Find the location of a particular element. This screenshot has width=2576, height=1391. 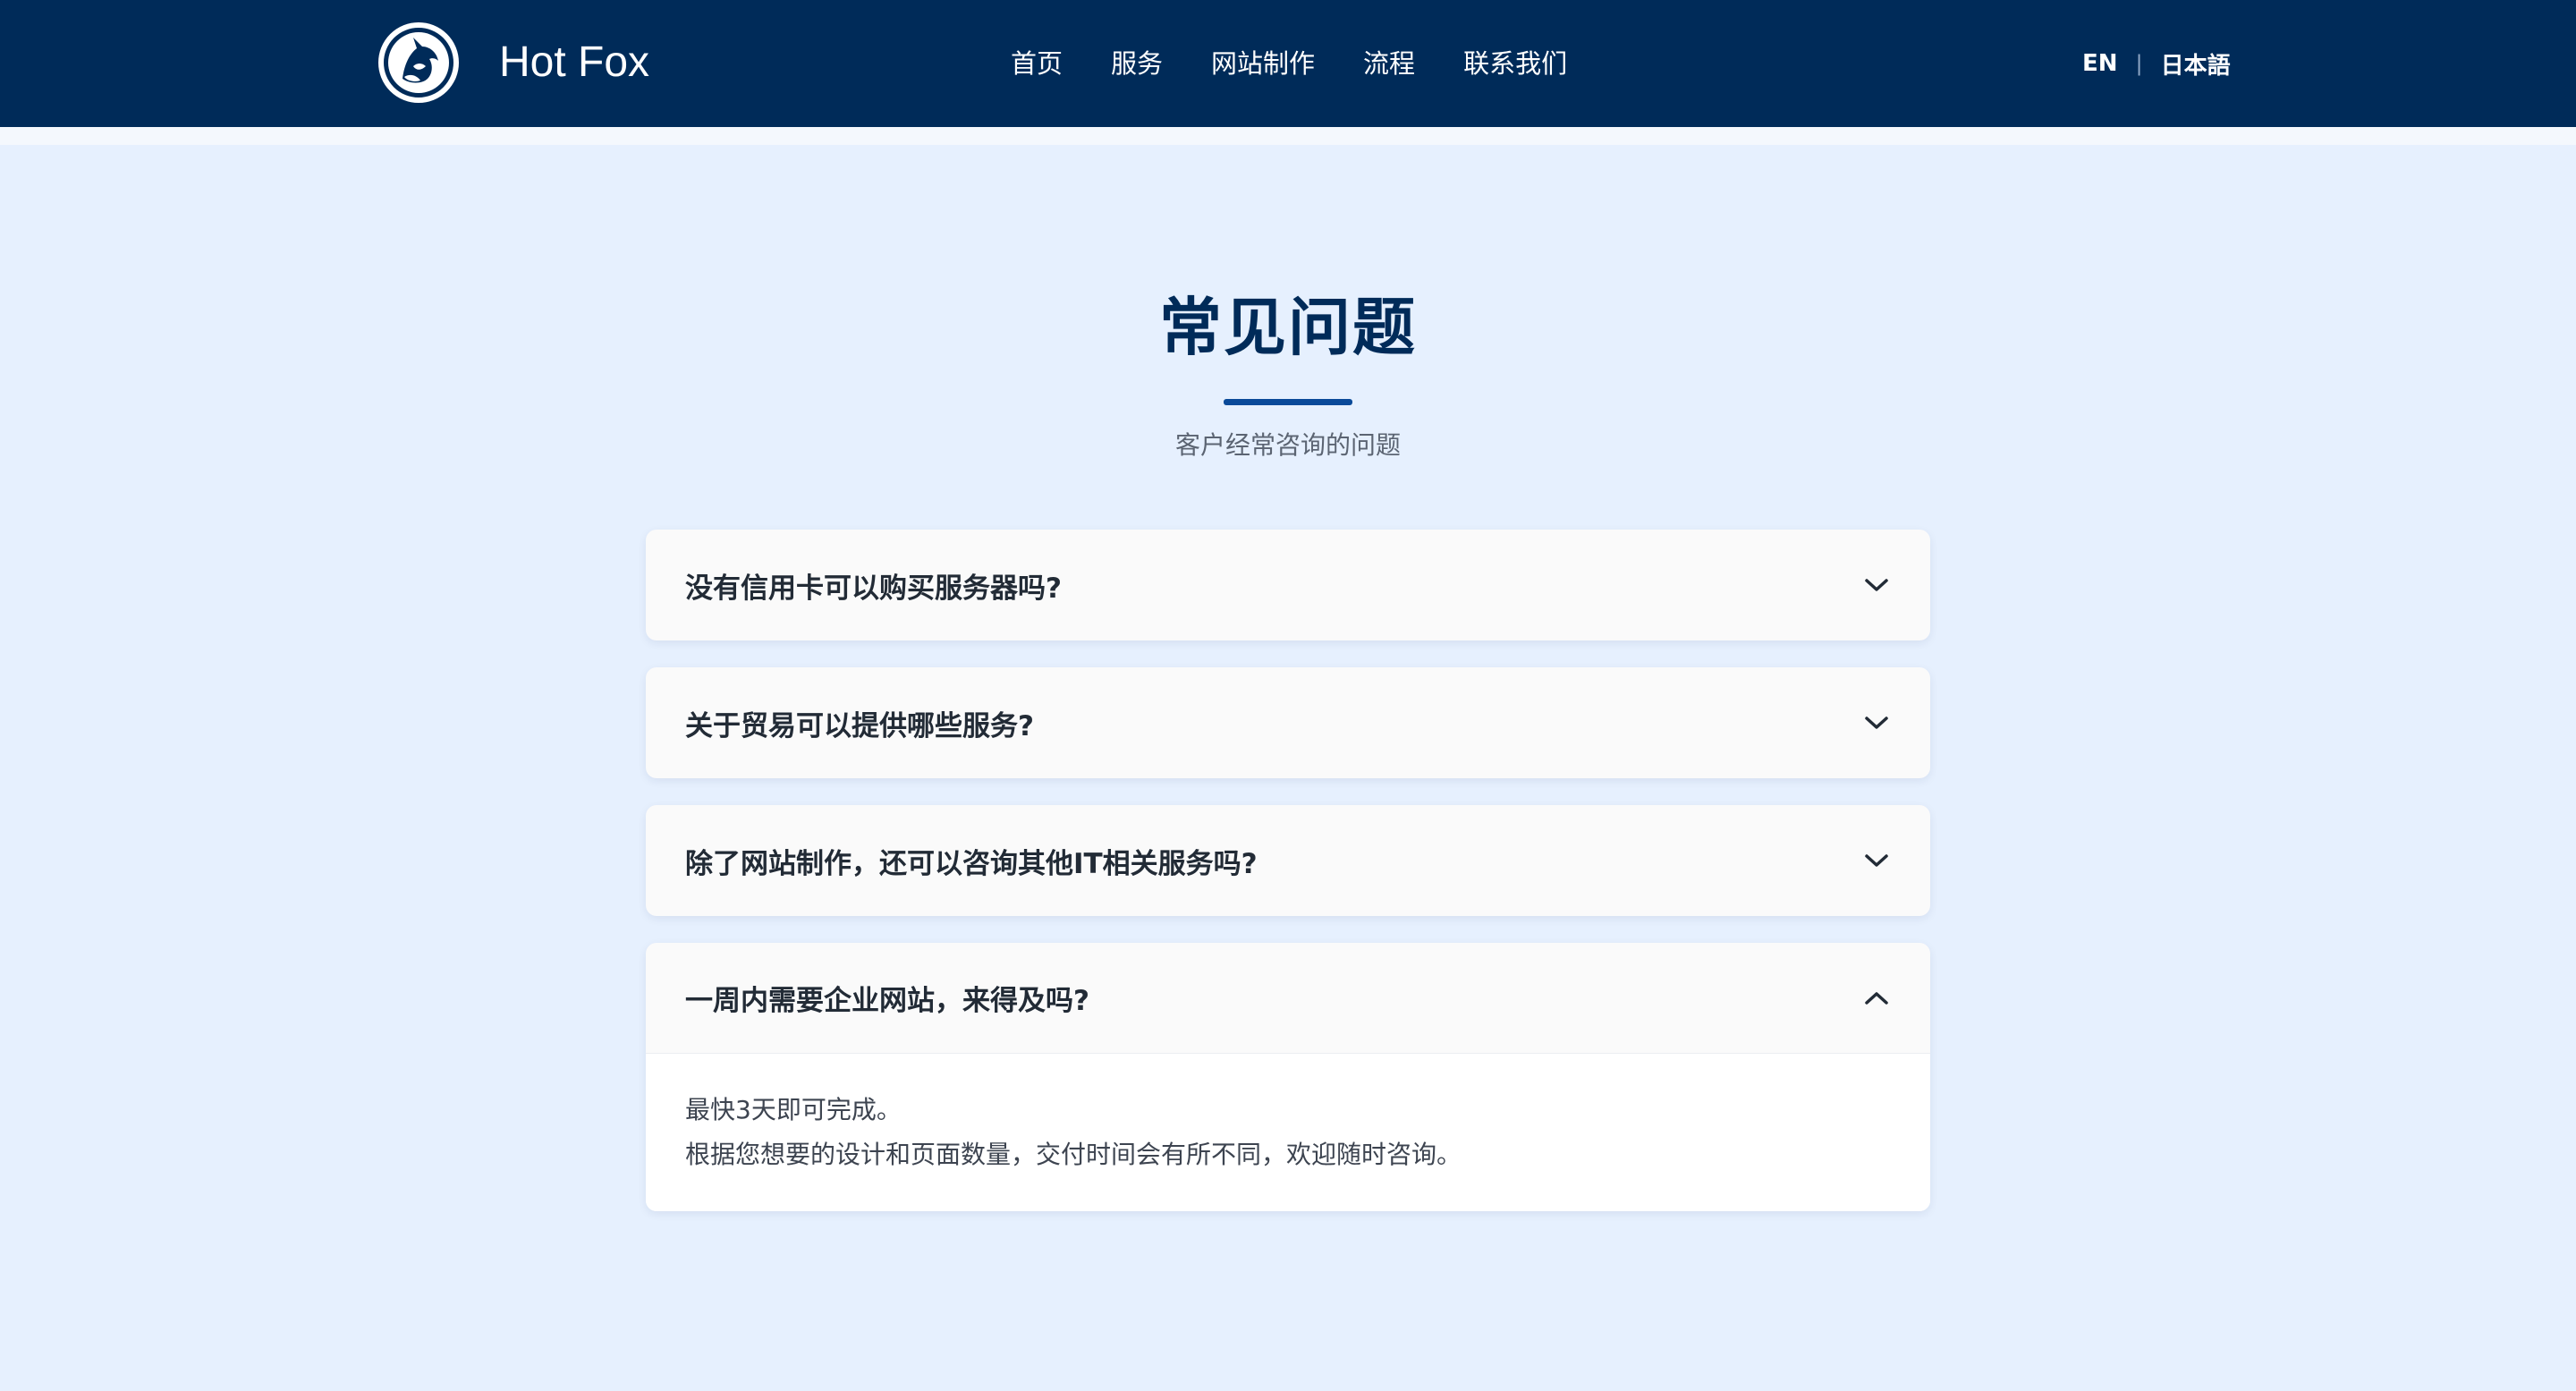

faq-question-text: 一周内需要企业网站，来得及吗? is located at coordinates (887, 1001).